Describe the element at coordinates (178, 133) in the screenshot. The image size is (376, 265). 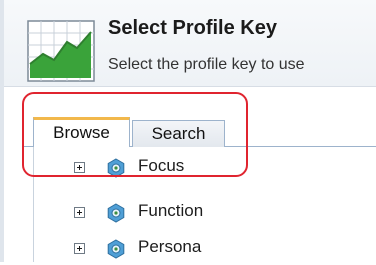
I see `tab-search: Search` at that location.